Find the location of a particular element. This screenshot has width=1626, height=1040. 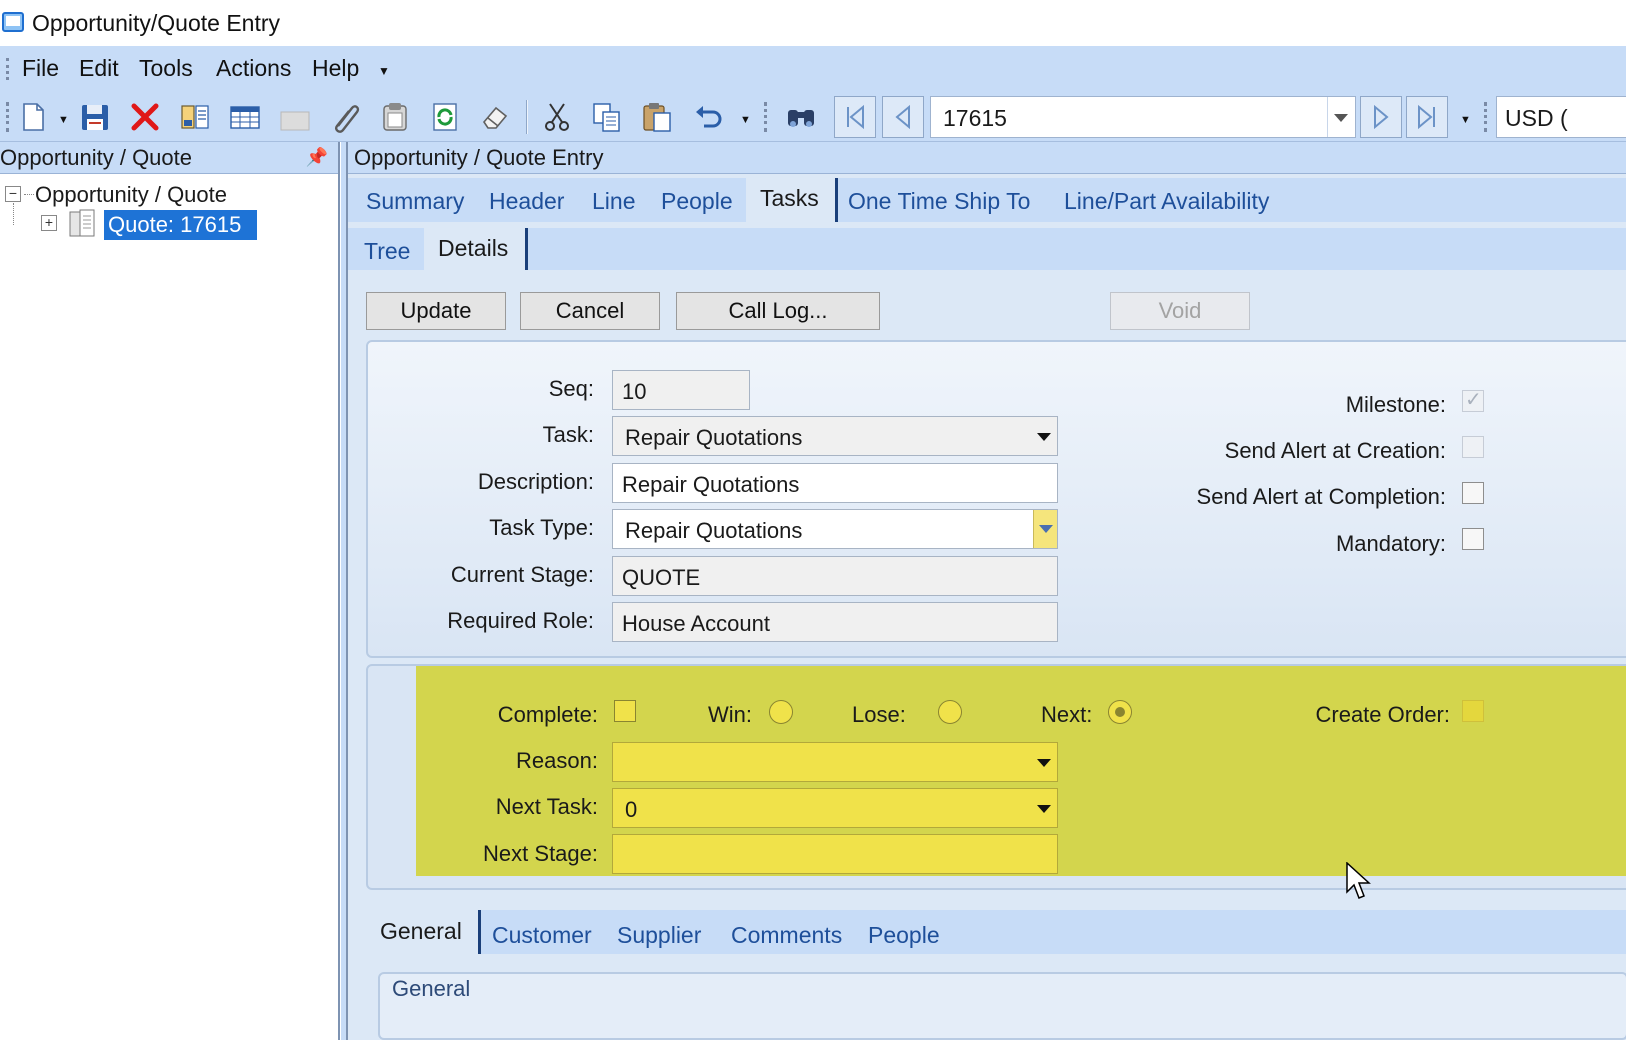

void-button: Void is located at coordinates (1180, 311).